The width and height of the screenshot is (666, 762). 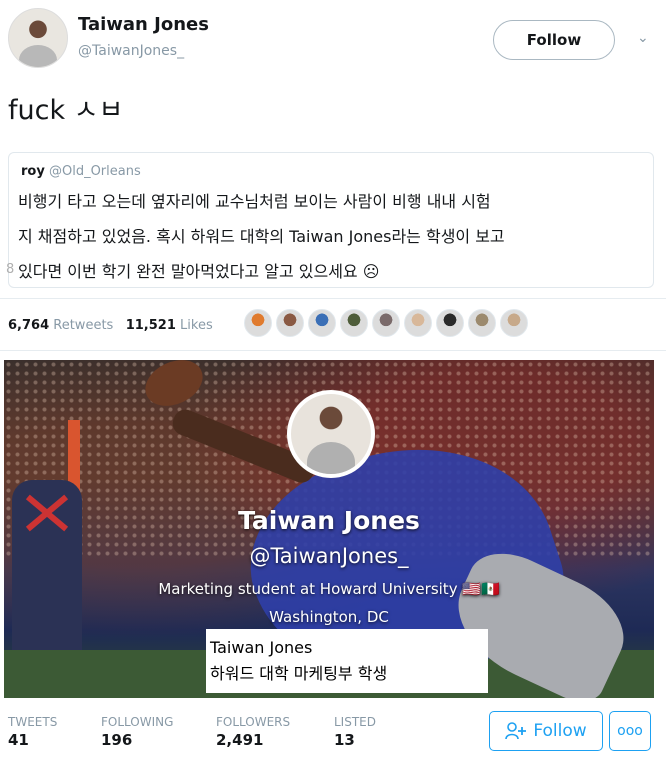 I want to click on retweets-label: Retweets, so click(x=83, y=325).